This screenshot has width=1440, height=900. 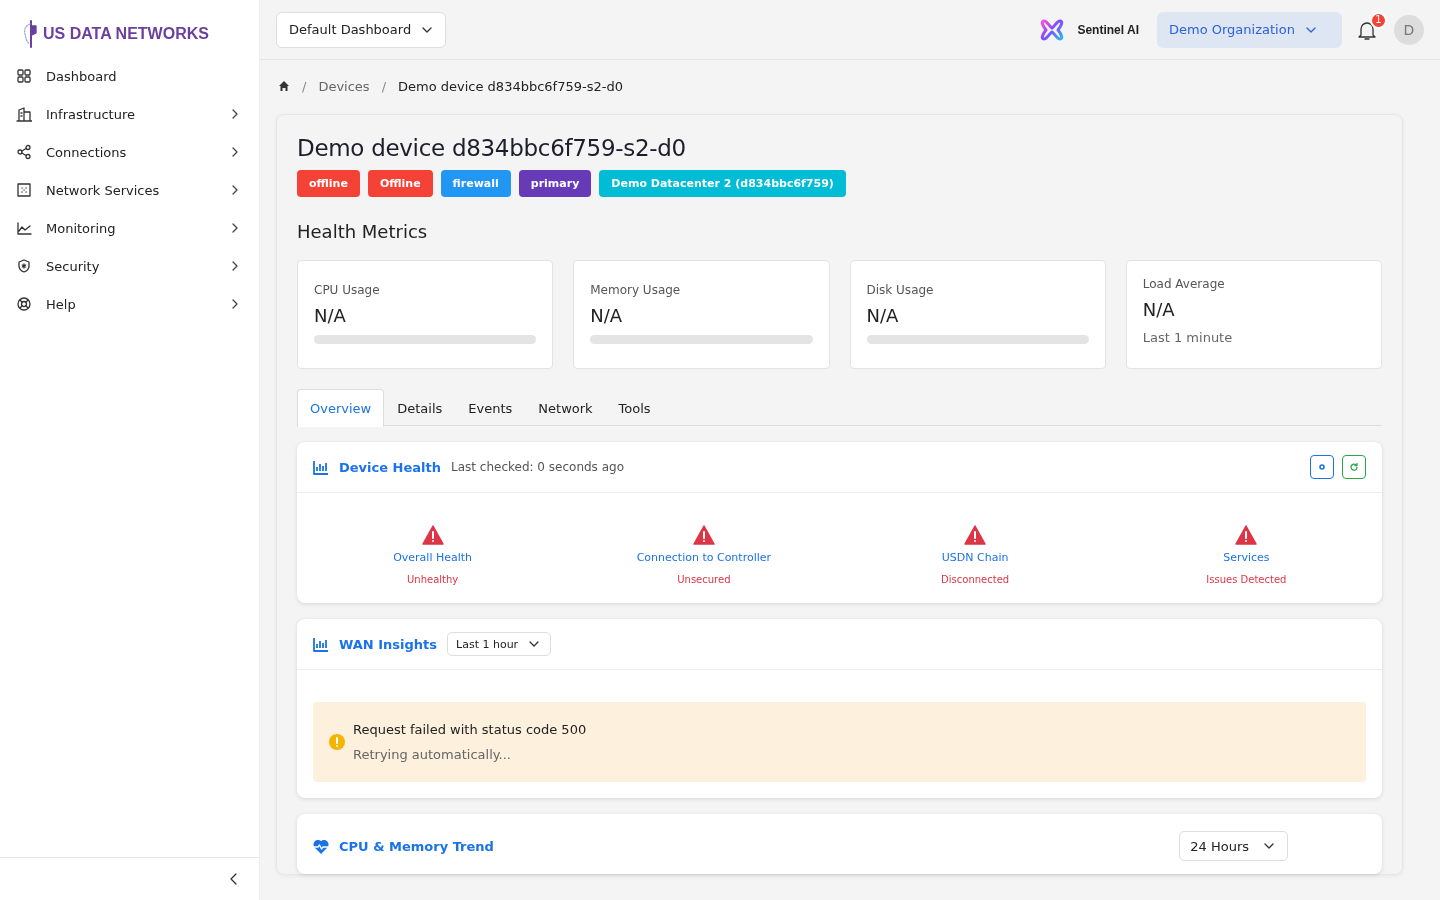 What do you see at coordinates (704, 579) in the screenshot?
I see `health-status: Unsecured` at bounding box center [704, 579].